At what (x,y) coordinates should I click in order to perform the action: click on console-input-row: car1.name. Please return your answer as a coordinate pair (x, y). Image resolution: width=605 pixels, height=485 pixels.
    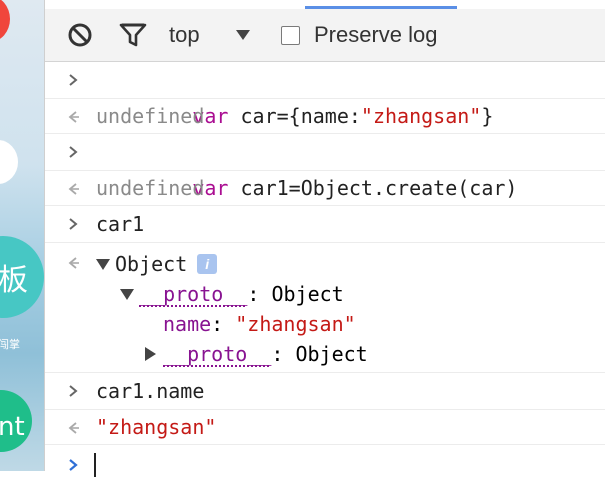
    Looking at the image, I should click on (325, 391).